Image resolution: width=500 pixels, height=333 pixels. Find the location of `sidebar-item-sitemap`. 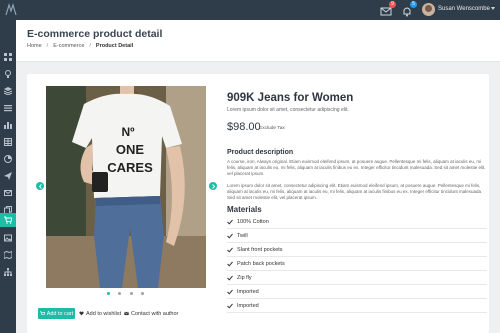

sidebar-item-sitemap is located at coordinates (8, 272).